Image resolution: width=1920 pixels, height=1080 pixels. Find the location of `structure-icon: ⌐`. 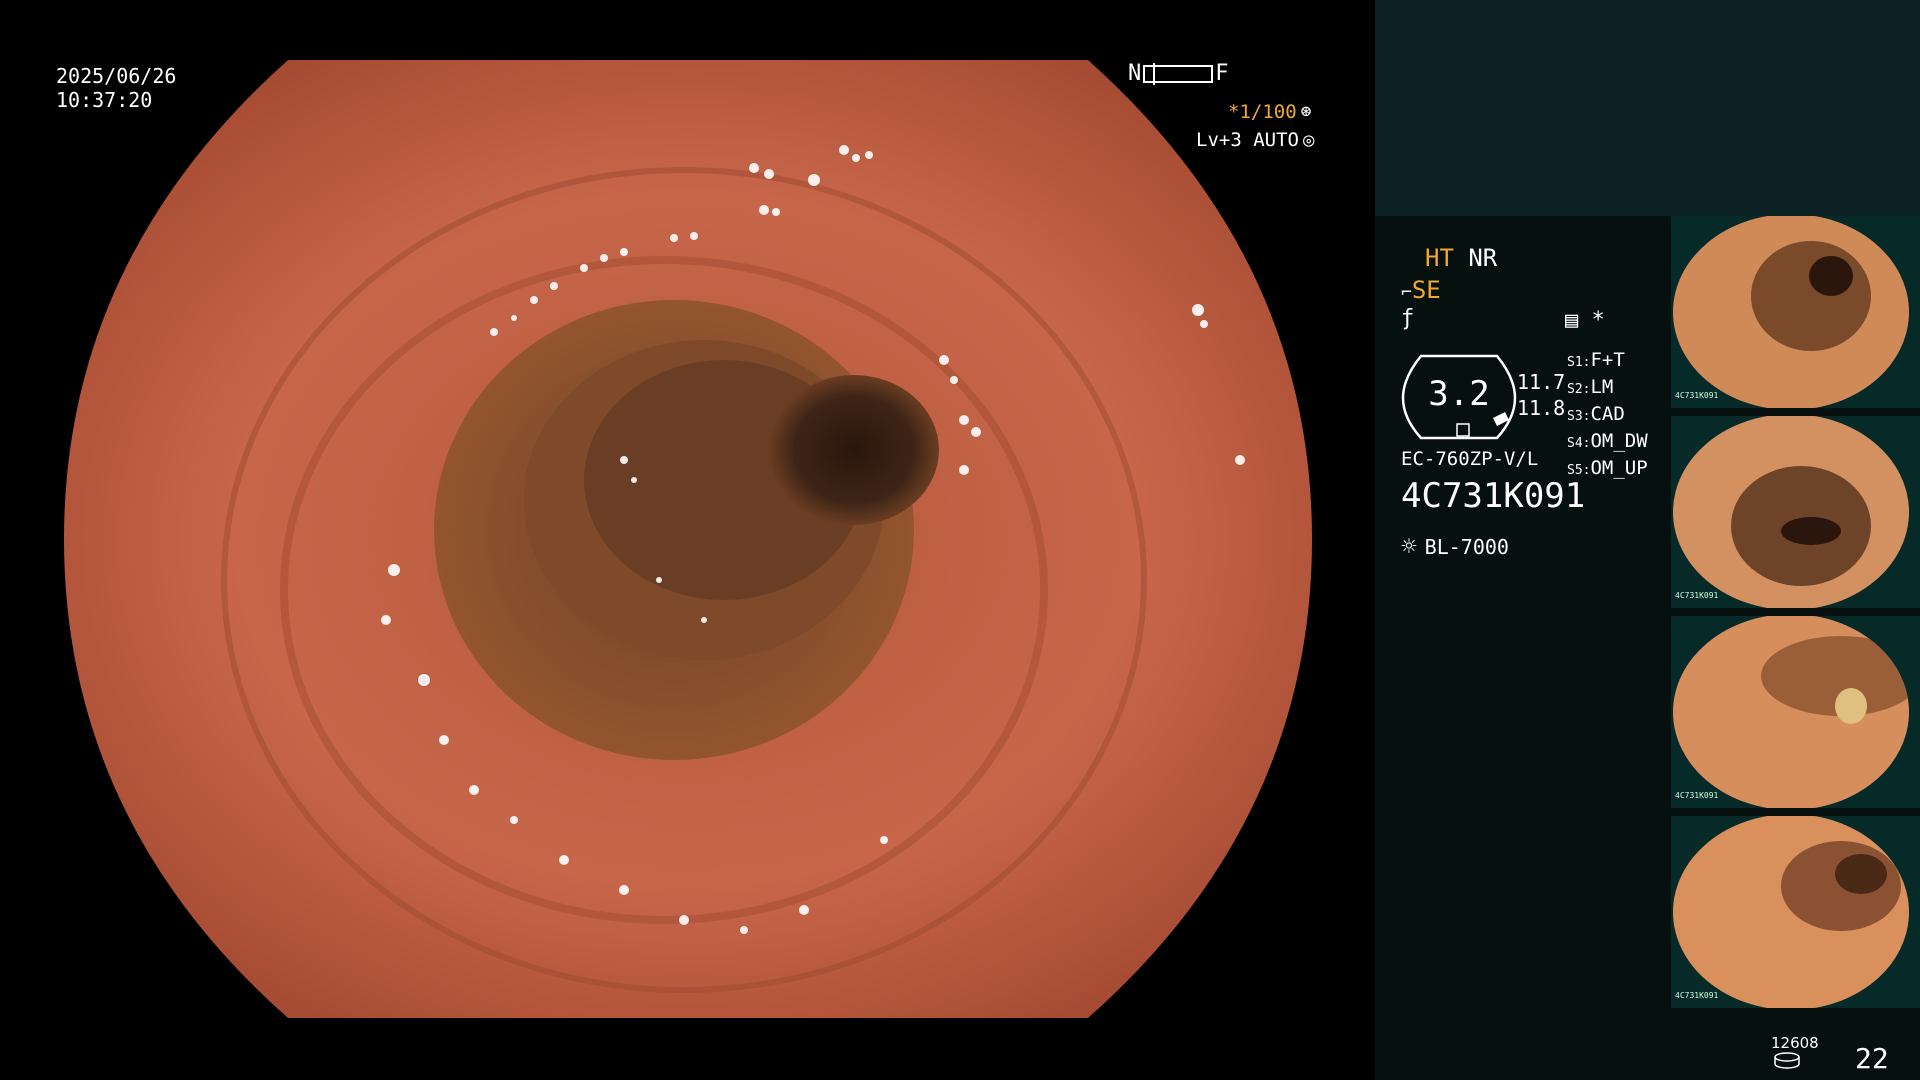

structure-icon: ⌐ is located at coordinates (1406, 292).